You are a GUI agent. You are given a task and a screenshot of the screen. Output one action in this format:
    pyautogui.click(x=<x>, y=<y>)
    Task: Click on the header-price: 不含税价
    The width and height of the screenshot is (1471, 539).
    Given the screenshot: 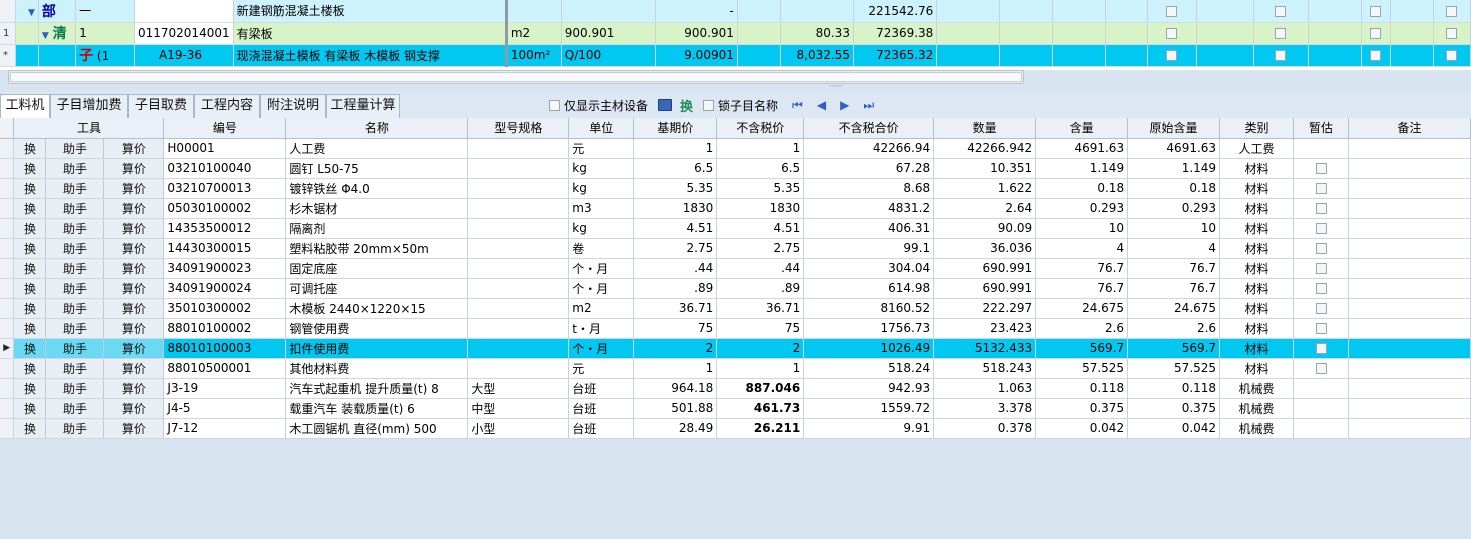 What is the action you would take?
    pyautogui.click(x=760, y=128)
    